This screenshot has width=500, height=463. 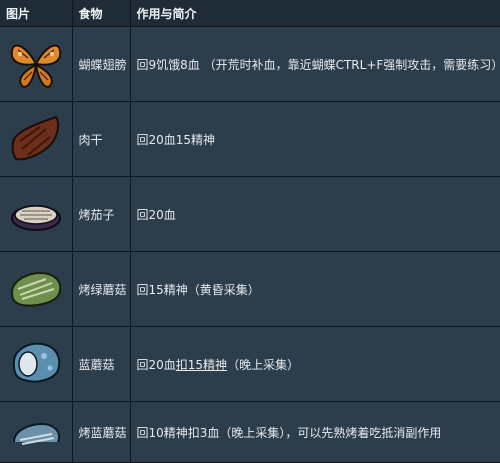 I want to click on table-row: 烤蓝蘑菇 回10精神扣3血（晚上采集），可以先熟烤着吃抵消副作用, so click(x=250, y=432).